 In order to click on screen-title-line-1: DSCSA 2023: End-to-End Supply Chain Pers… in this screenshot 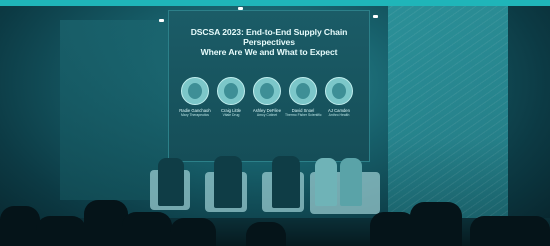, I will do `click(269, 37)`.